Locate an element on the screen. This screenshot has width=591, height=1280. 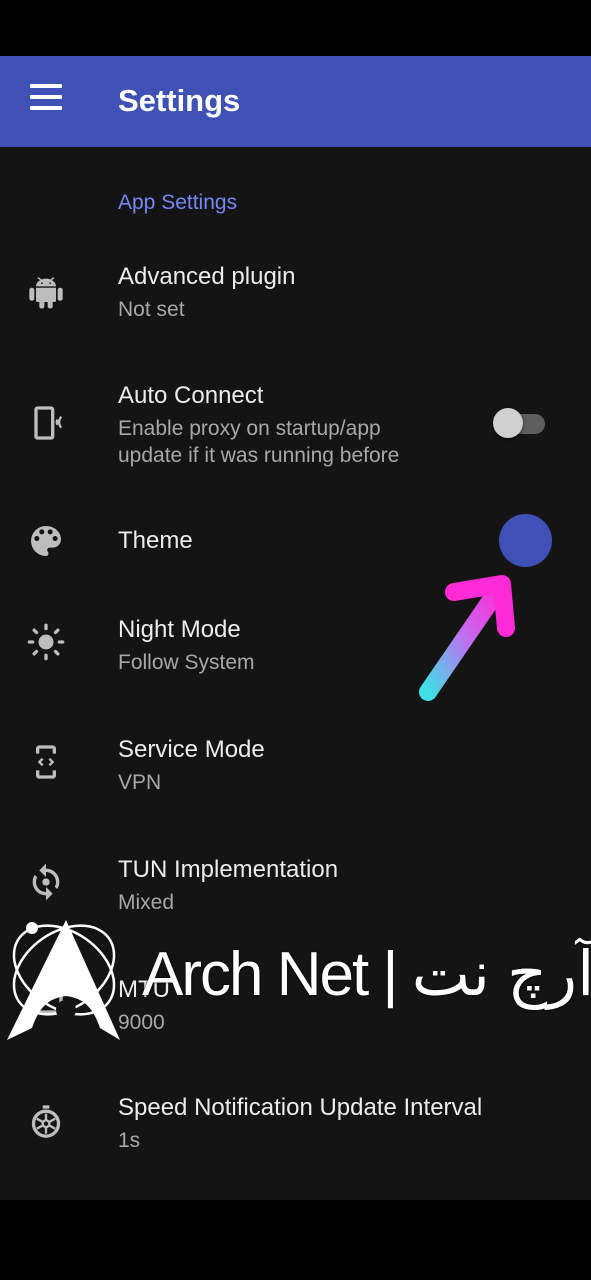
brightness-icon is located at coordinates (46, 642).